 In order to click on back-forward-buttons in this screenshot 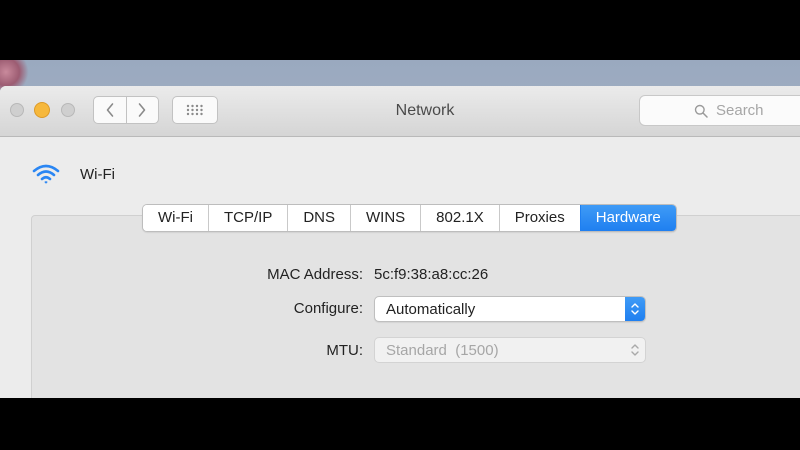, I will do `click(126, 110)`.